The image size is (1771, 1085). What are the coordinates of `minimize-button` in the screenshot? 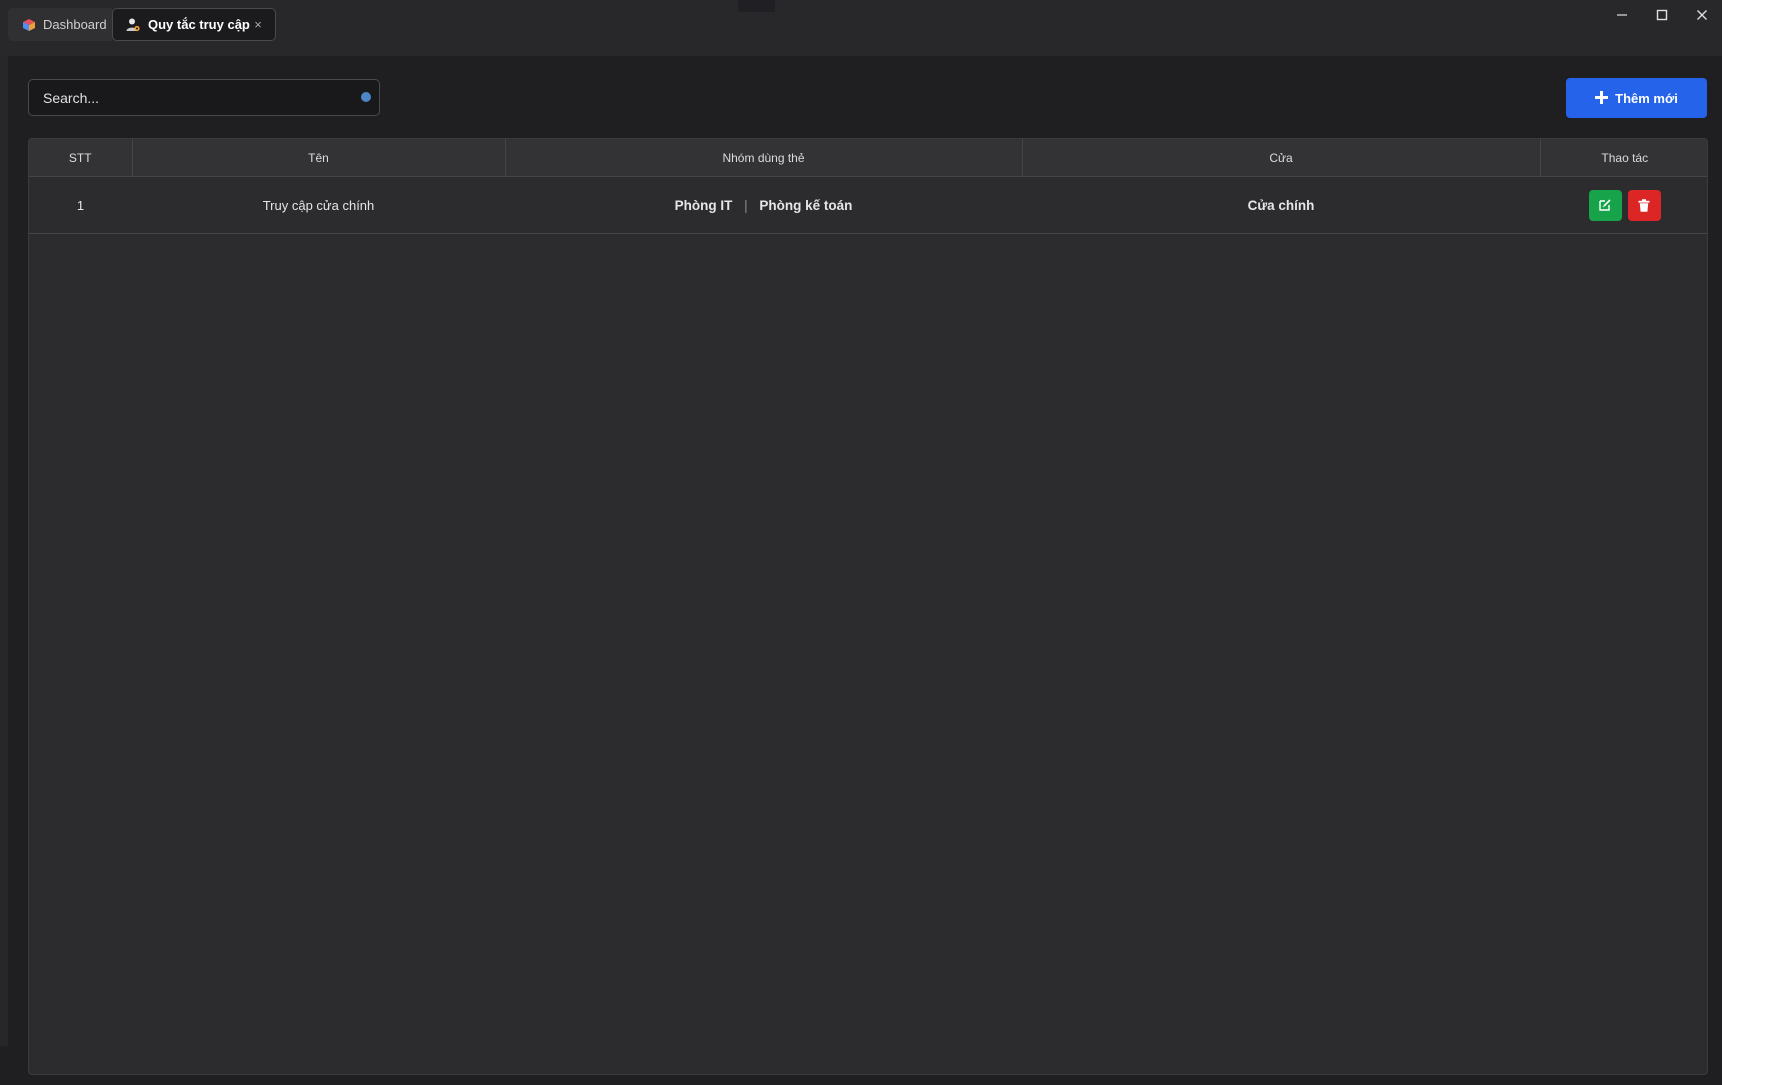 It's located at (1622, 15).